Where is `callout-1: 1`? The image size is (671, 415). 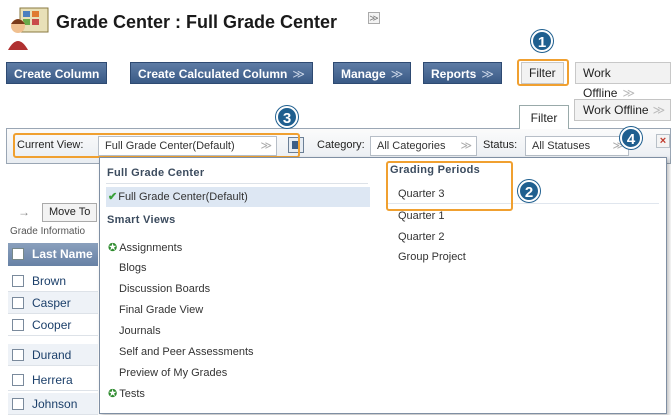 callout-1: 1 is located at coordinates (542, 41).